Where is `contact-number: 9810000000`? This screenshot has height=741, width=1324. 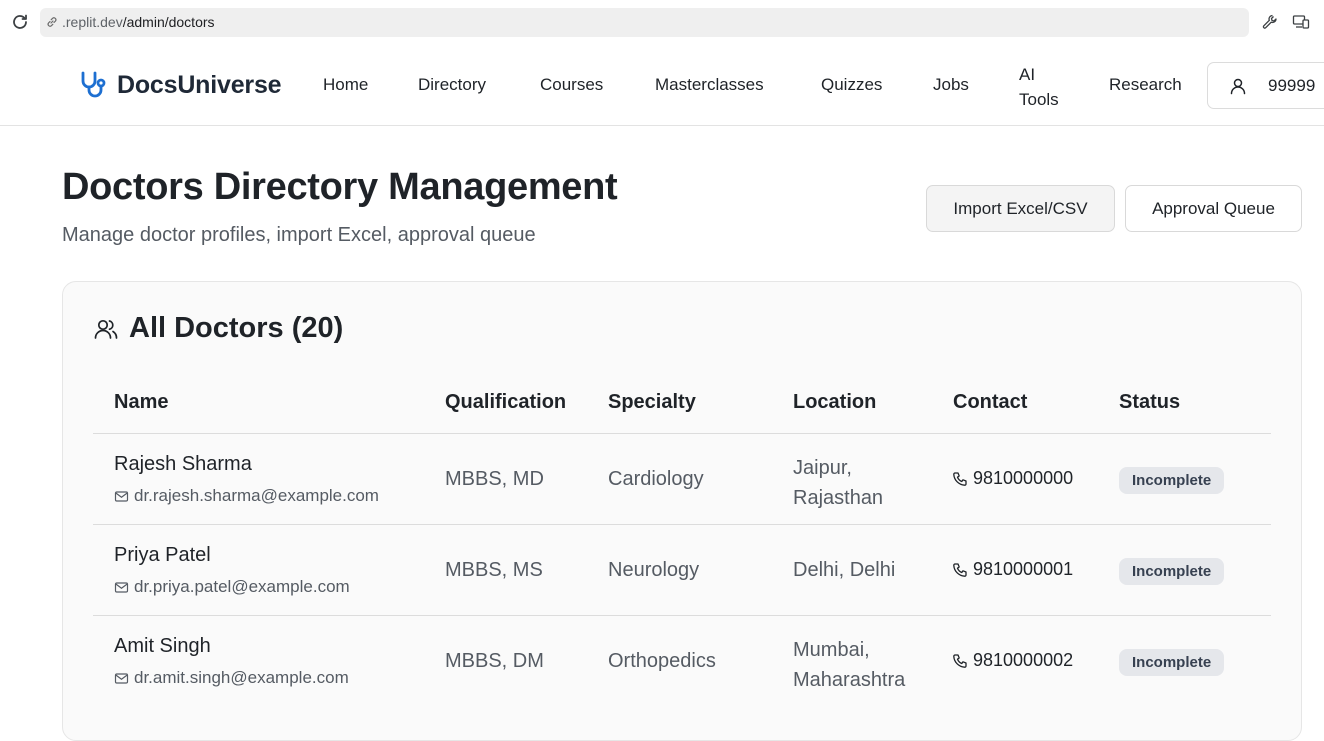 contact-number: 9810000000 is located at coordinates (1023, 478).